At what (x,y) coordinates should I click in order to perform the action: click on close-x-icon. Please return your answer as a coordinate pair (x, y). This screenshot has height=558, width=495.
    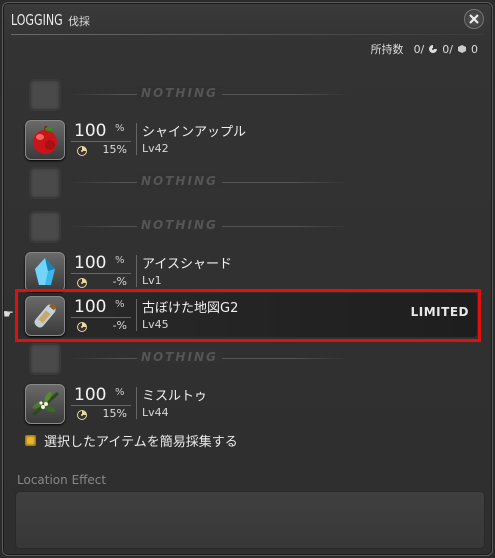
    Looking at the image, I should click on (474, 19).